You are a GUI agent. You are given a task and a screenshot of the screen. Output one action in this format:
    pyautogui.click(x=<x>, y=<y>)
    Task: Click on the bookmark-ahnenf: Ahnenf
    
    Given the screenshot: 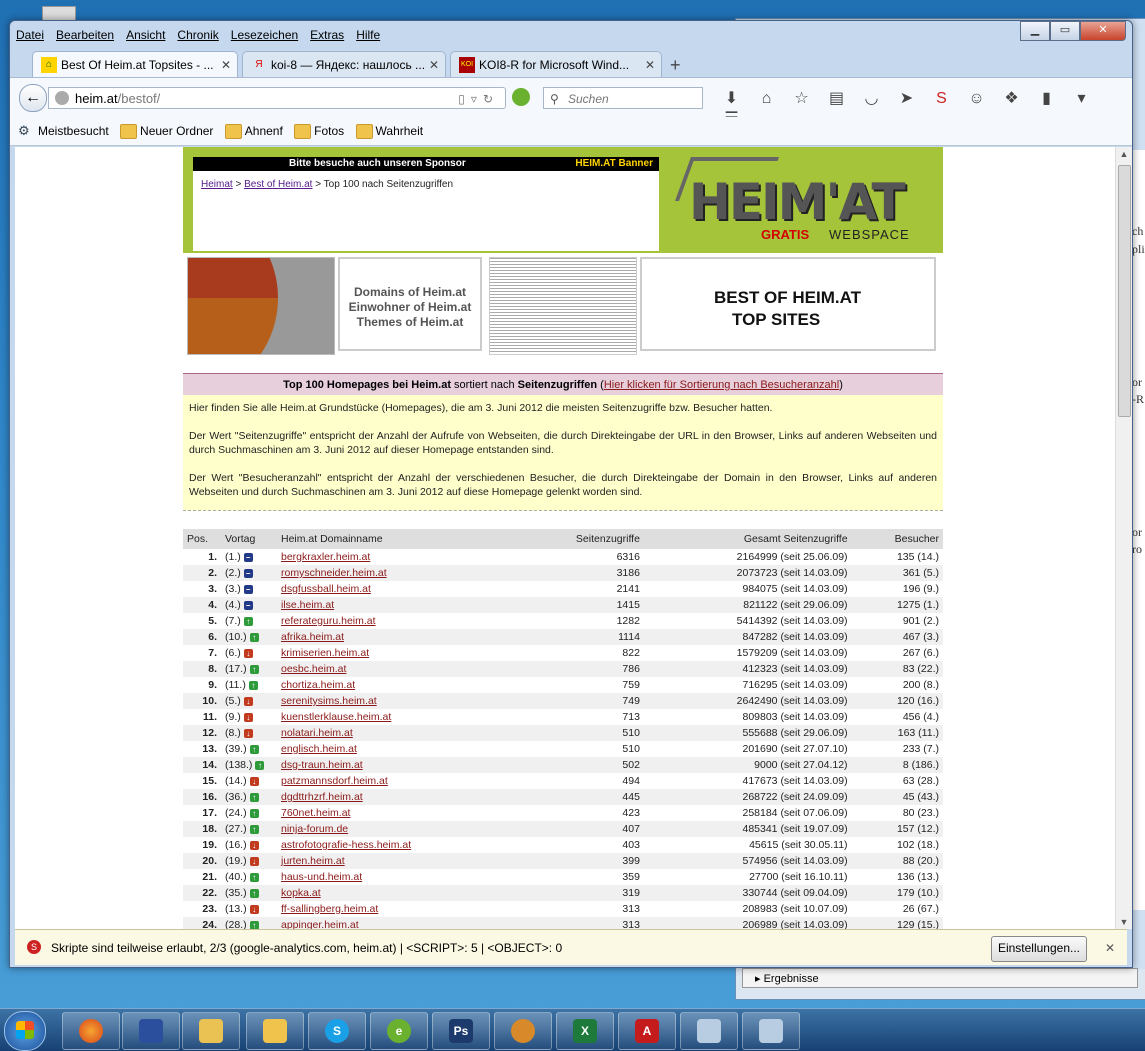 What is the action you would take?
    pyautogui.click(x=253, y=131)
    